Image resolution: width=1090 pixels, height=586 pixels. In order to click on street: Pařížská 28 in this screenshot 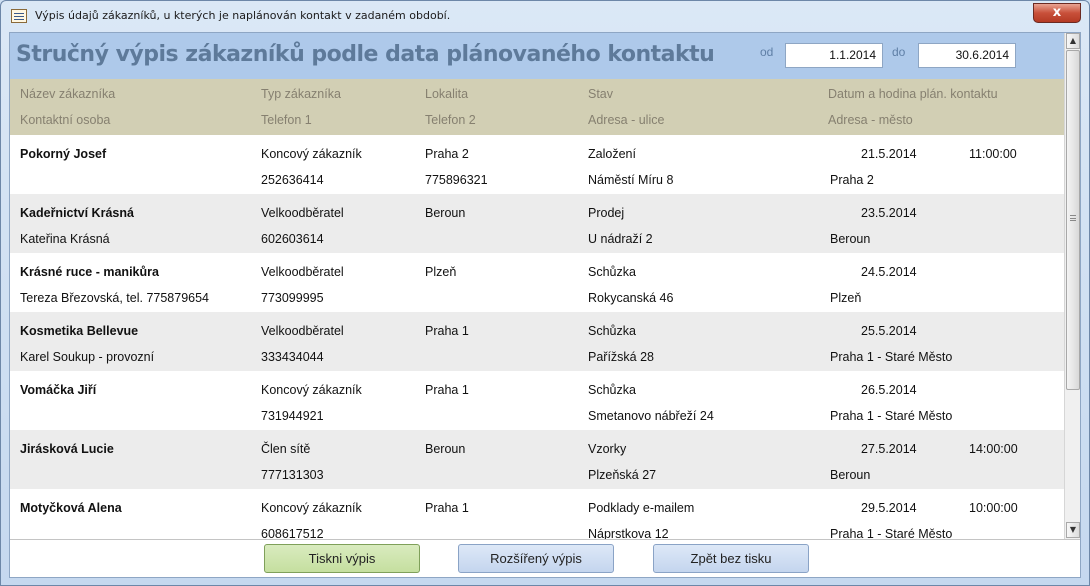, I will do `click(621, 357)`.